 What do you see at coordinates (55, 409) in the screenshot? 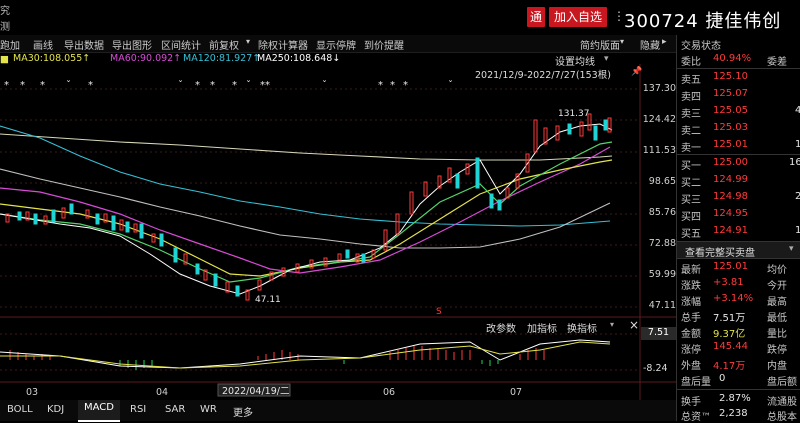
I see `tab-kdj: KDJ` at bounding box center [55, 409].